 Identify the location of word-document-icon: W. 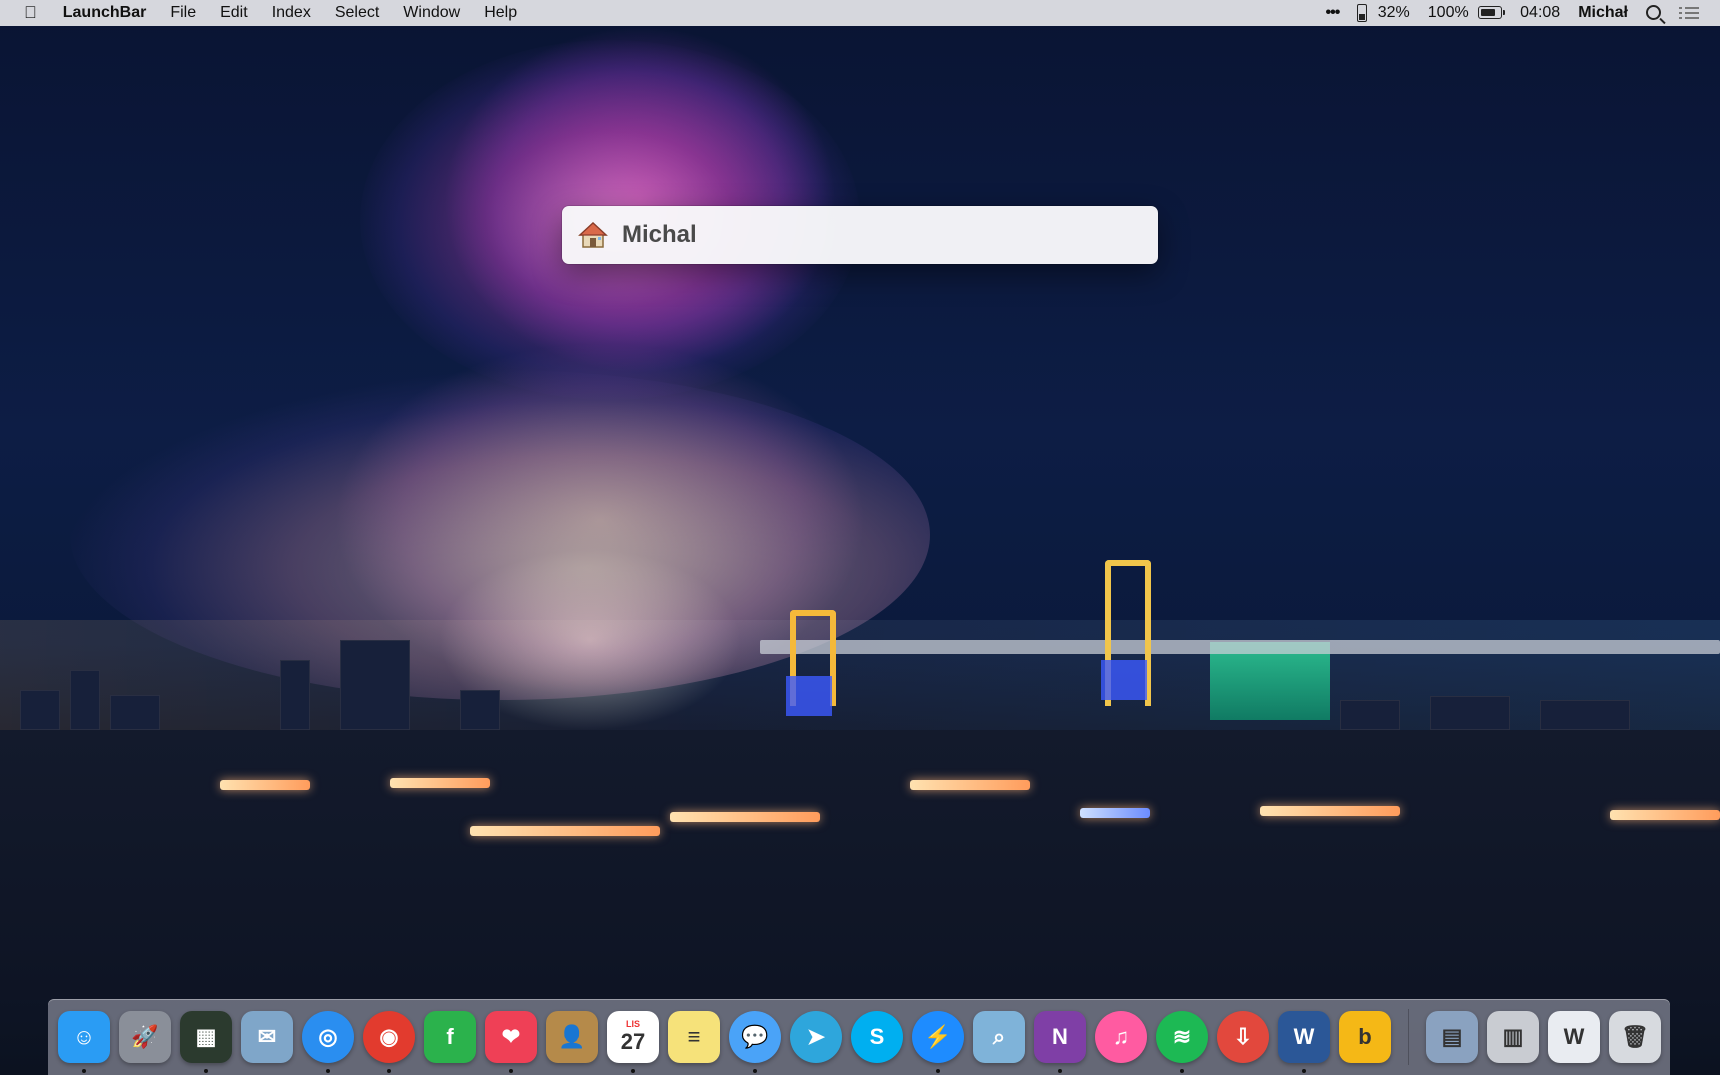
(1574, 1037).